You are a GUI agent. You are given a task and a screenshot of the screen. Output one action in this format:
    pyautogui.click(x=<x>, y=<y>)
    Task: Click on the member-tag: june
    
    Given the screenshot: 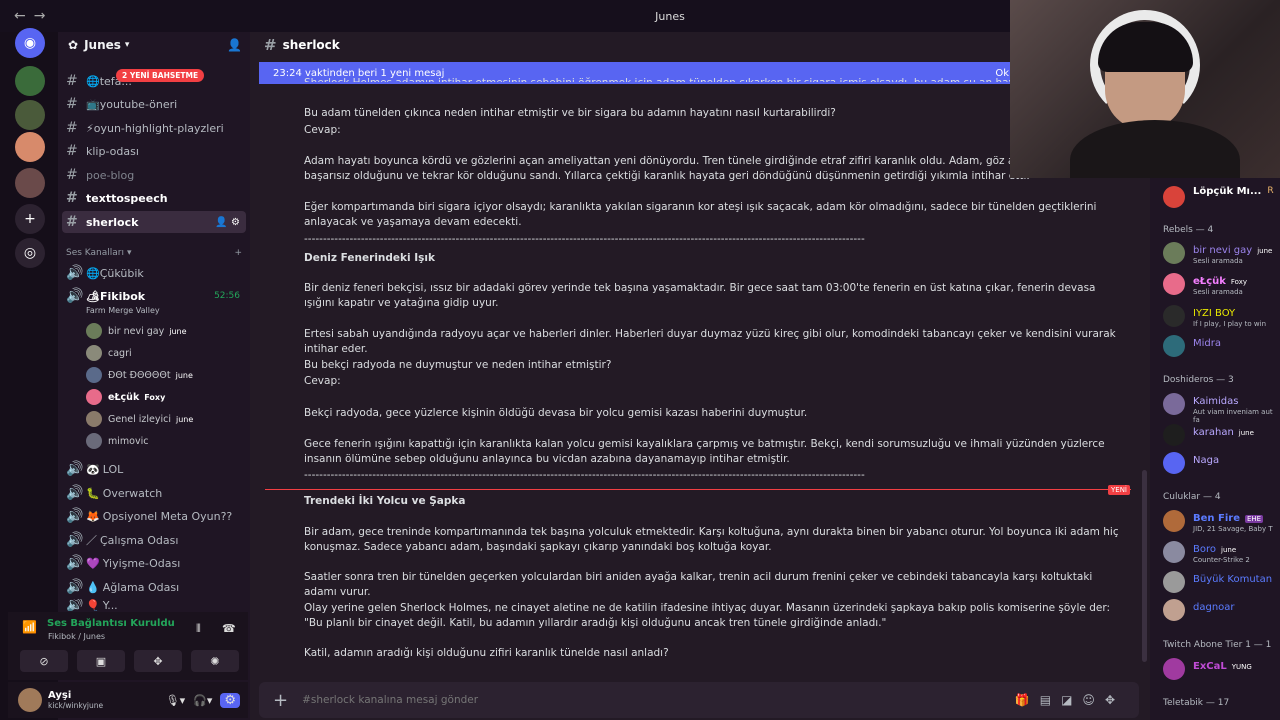 What is the action you would take?
    pyautogui.click(x=1265, y=251)
    